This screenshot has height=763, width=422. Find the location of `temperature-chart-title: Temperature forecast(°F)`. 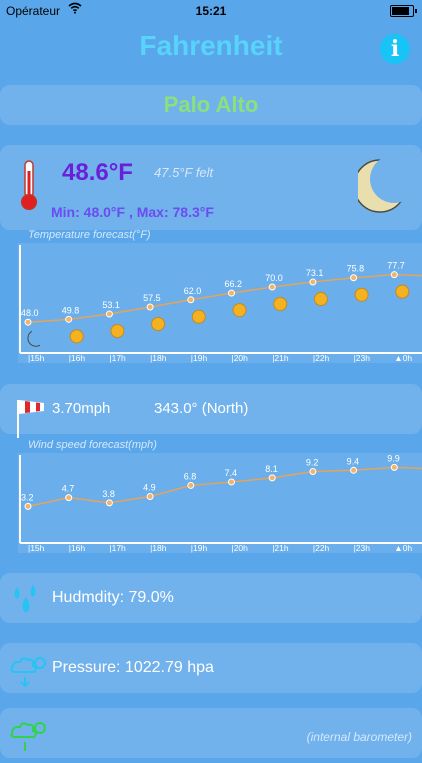

temperature-chart-title: Temperature forecast(°F) is located at coordinates (89, 235).